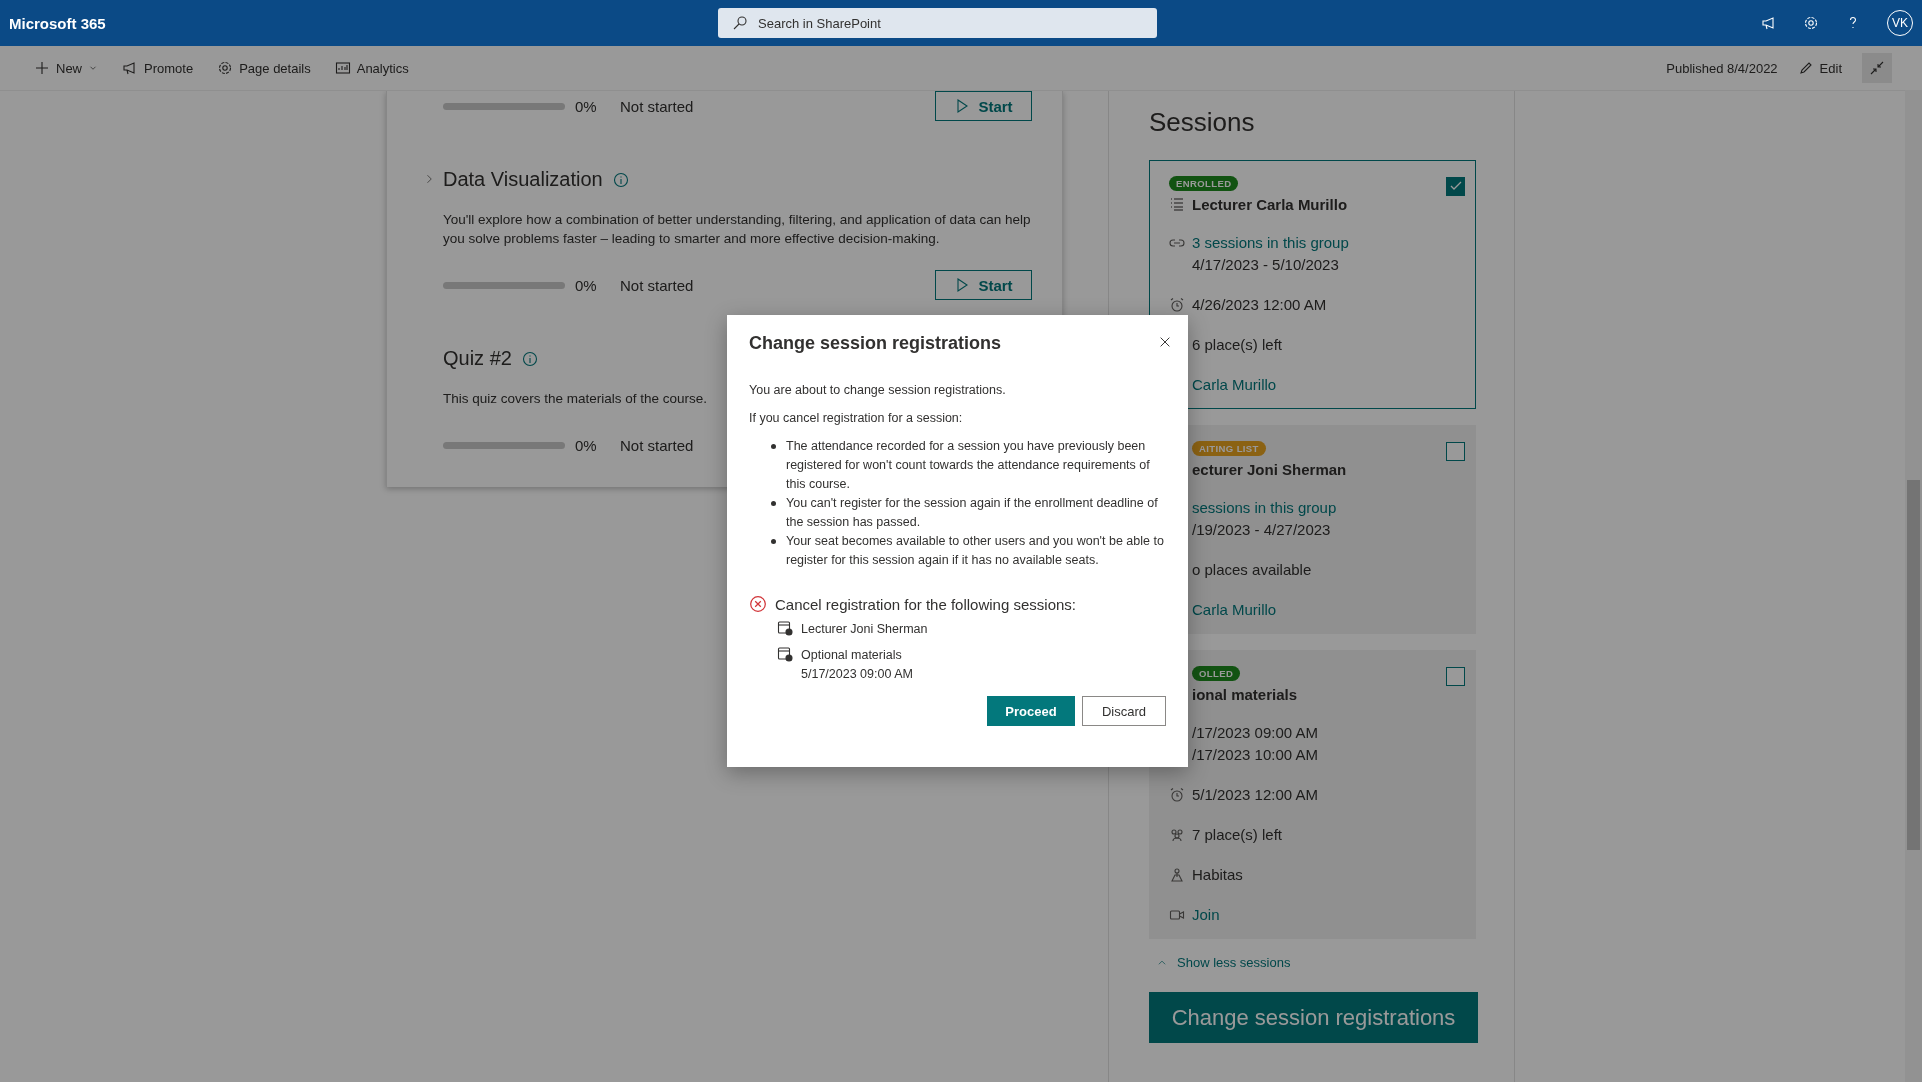 The image size is (1922, 1082). I want to click on session-link: Join, so click(1206, 915).